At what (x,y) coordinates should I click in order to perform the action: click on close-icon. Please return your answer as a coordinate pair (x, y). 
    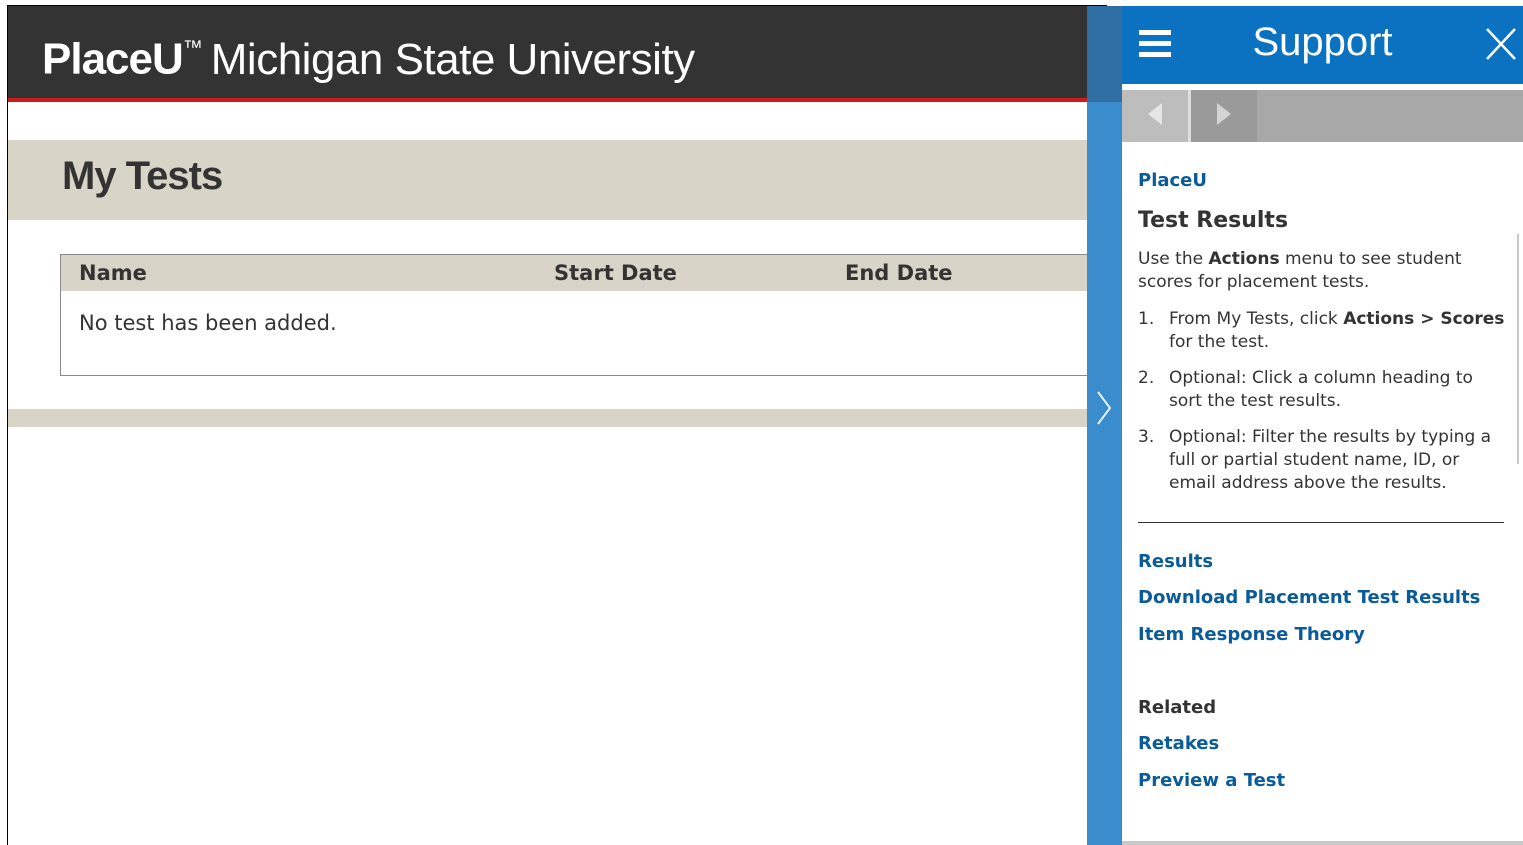
    Looking at the image, I should click on (1501, 44).